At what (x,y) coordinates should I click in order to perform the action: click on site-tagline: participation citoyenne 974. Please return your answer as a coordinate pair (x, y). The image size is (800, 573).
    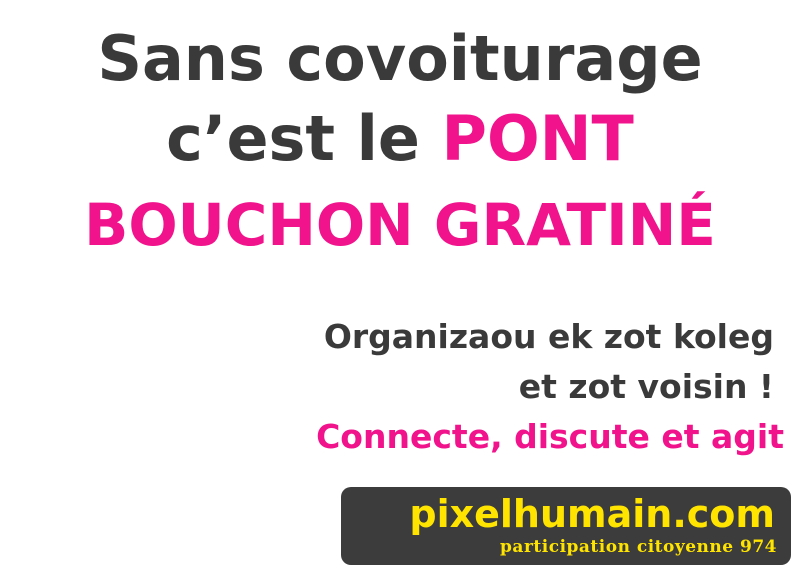
    Looking at the image, I should click on (638, 547).